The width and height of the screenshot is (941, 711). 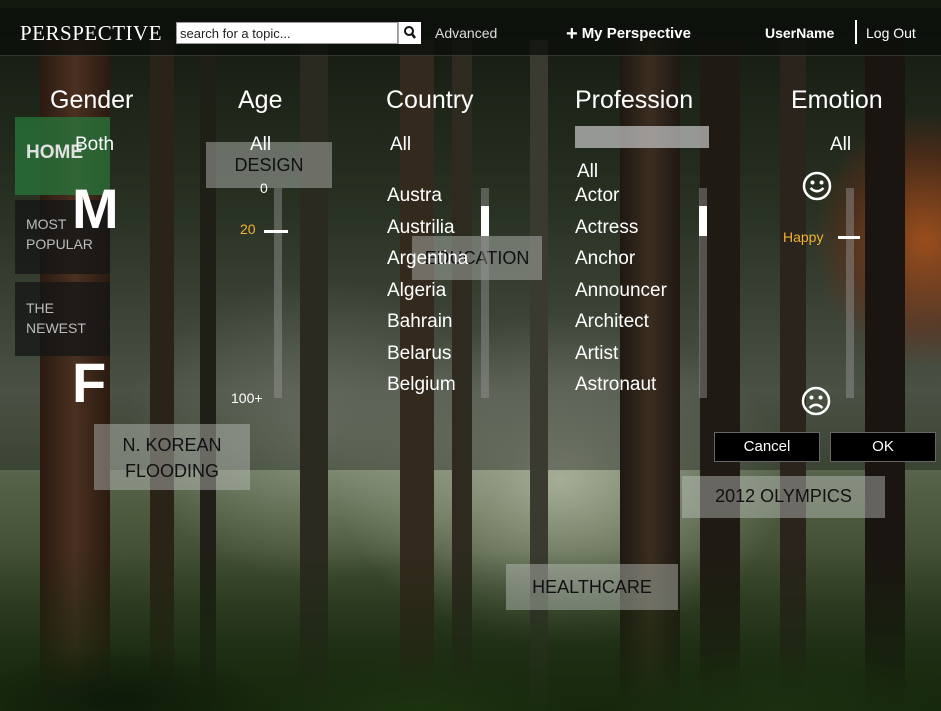 I want to click on profession-search-input, so click(x=642, y=137).